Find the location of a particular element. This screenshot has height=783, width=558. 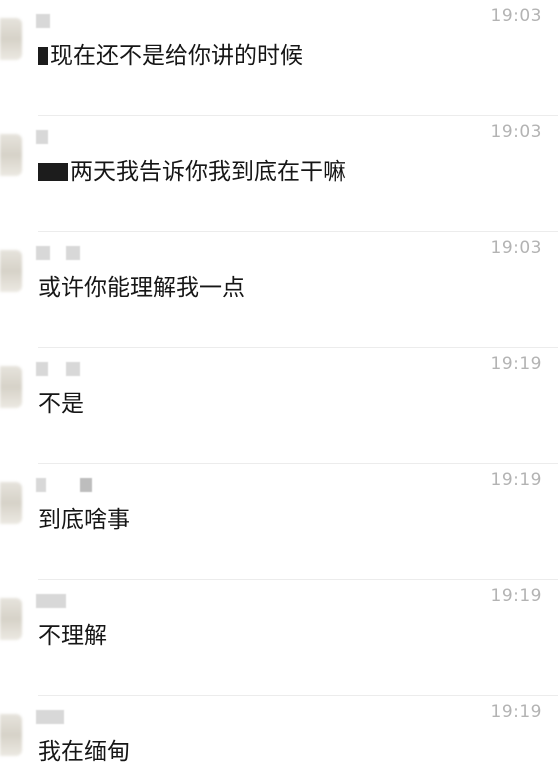

message-text: 两天我告诉你我到底在干嘛 is located at coordinates (192, 169).